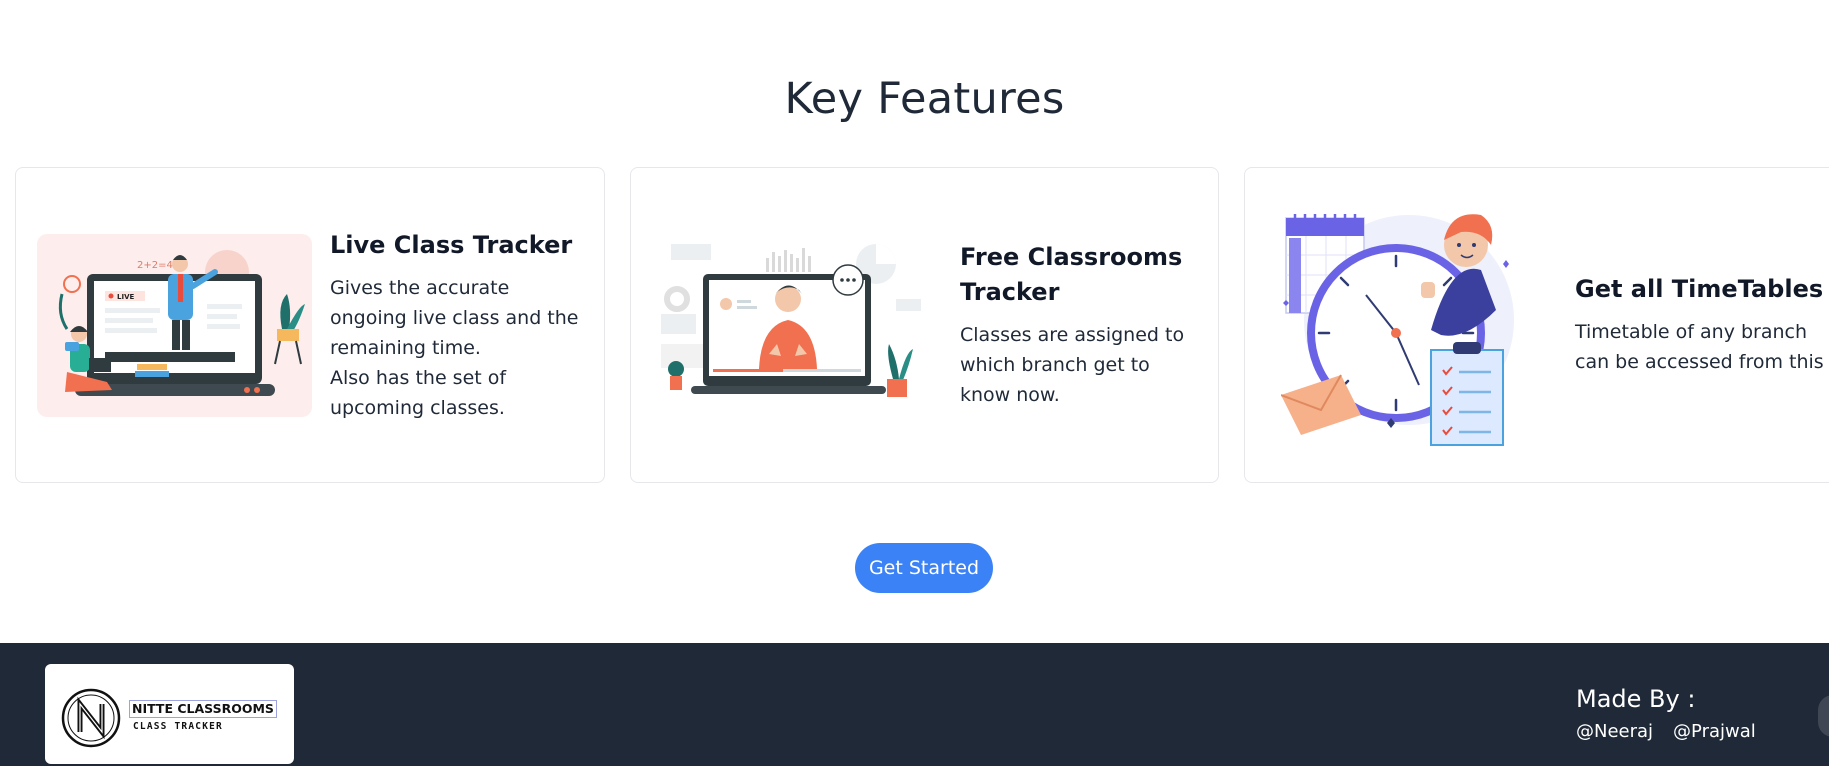 The image size is (1829, 766). What do you see at coordinates (451, 245) in the screenshot?
I see `card-title: Live Class Tracker` at bounding box center [451, 245].